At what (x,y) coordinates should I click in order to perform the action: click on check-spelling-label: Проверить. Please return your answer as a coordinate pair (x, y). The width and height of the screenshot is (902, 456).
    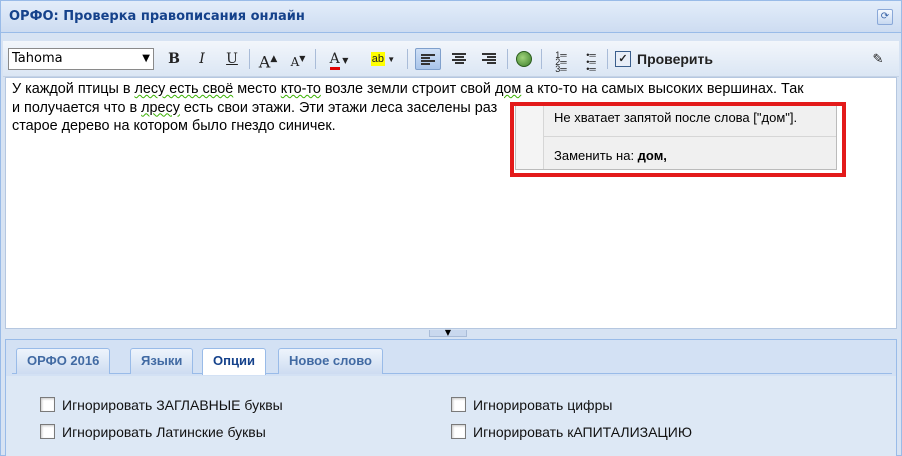
    Looking at the image, I should click on (675, 59).